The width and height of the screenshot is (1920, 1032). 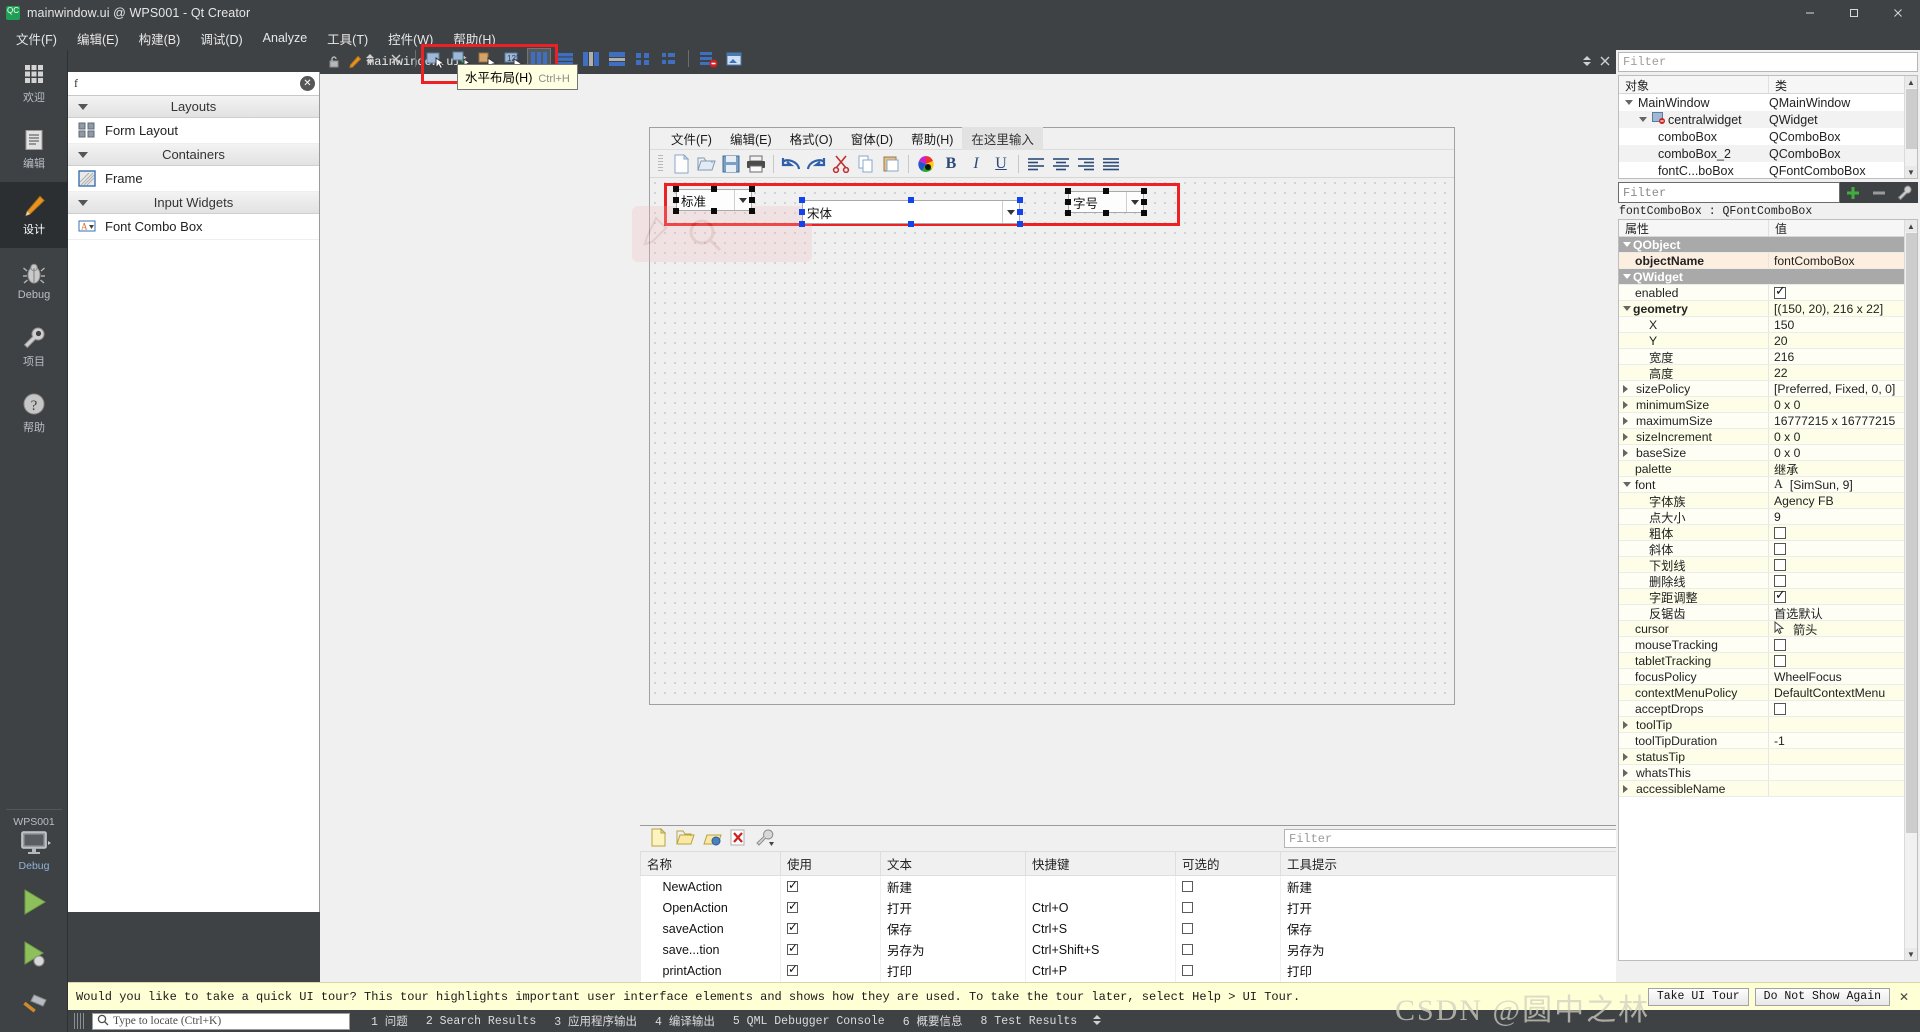 What do you see at coordinates (1768, 309) in the screenshot?
I see `property-row-geometry: geometry [(150, 20), 216 x 22]` at bounding box center [1768, 309].